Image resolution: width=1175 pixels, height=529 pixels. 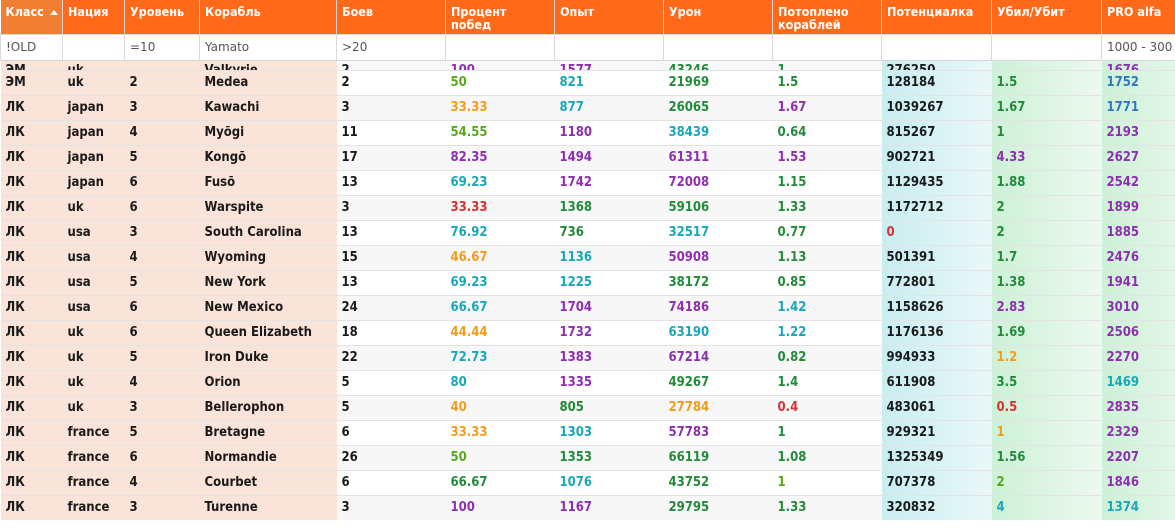 I want to click on cell-win-rate-text: 66.67, so click(x=469, y=482).